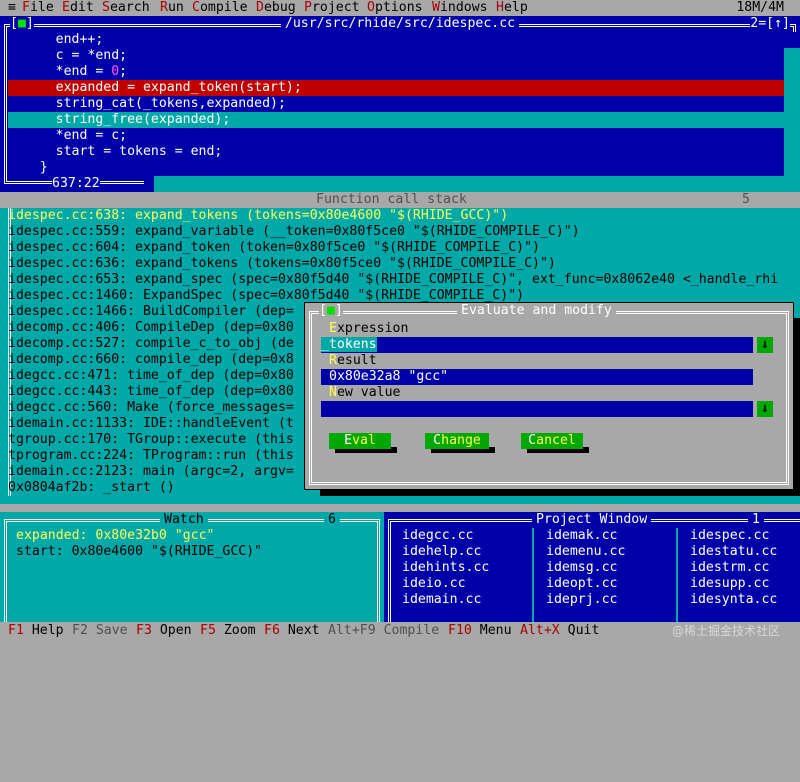 The width and height of the screenshot is (800, 782). What do you see at coordinates (151, 328) in the screenshot?
I see `stack-frame: idecomp.cc:406: CompileDep (dep=0x80` at bounding box center [151, 328].